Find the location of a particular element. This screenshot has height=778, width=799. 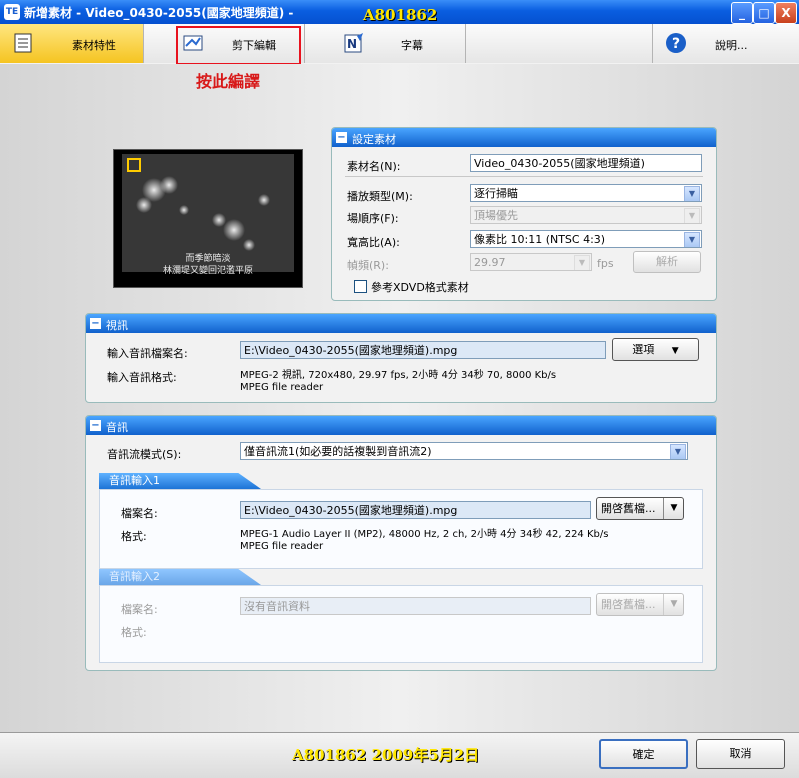

frame-rate-label: 幀頻(R): is located at coordinates (368, 265).